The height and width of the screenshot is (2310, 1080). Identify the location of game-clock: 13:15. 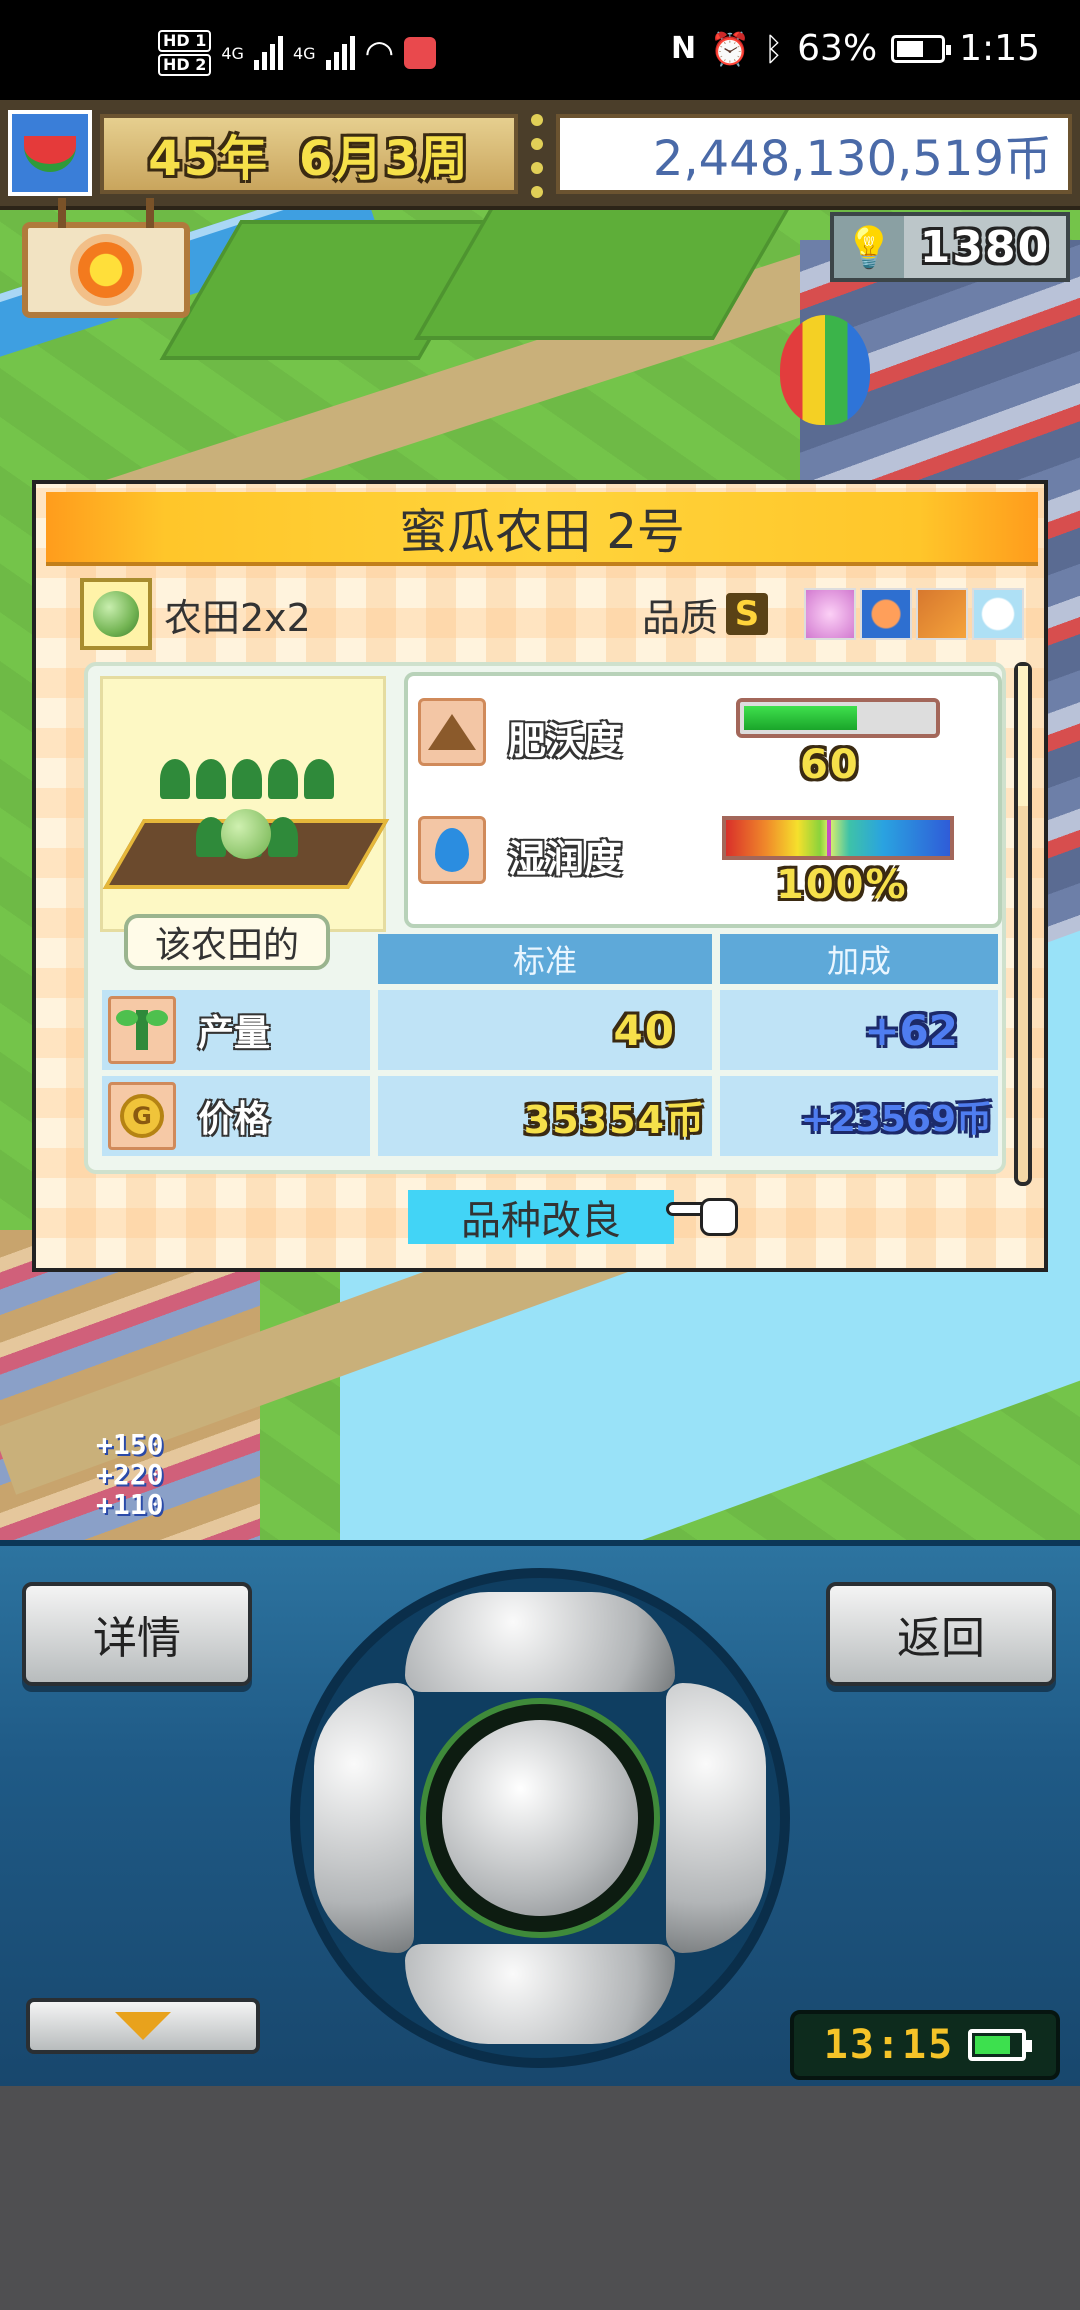
(925, 2045).